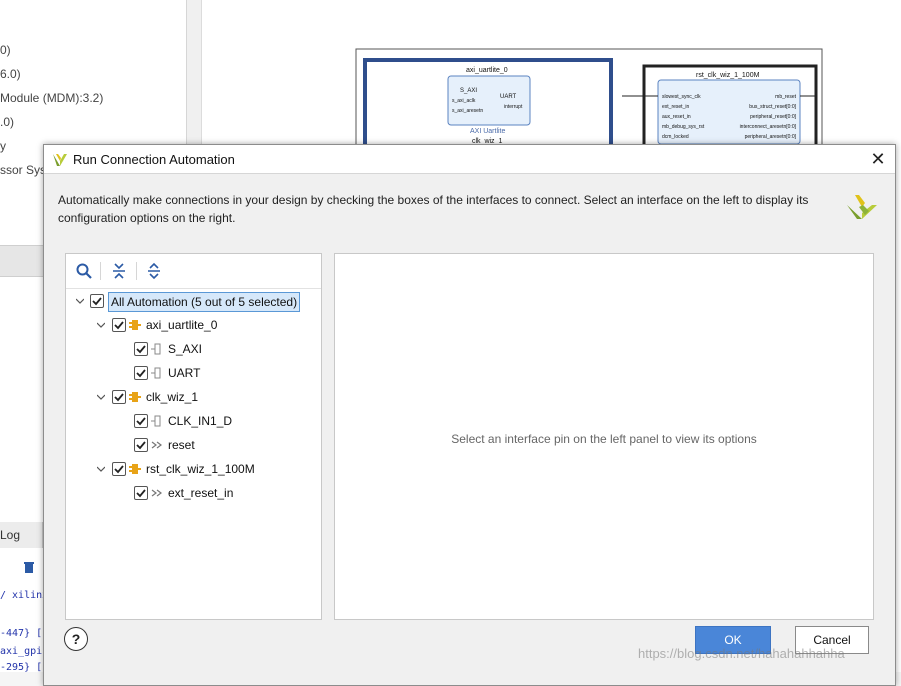 This screenshot has height=686, width=901. I want to click on tree-row-interface: ext_reset_in, so click(191, 493).